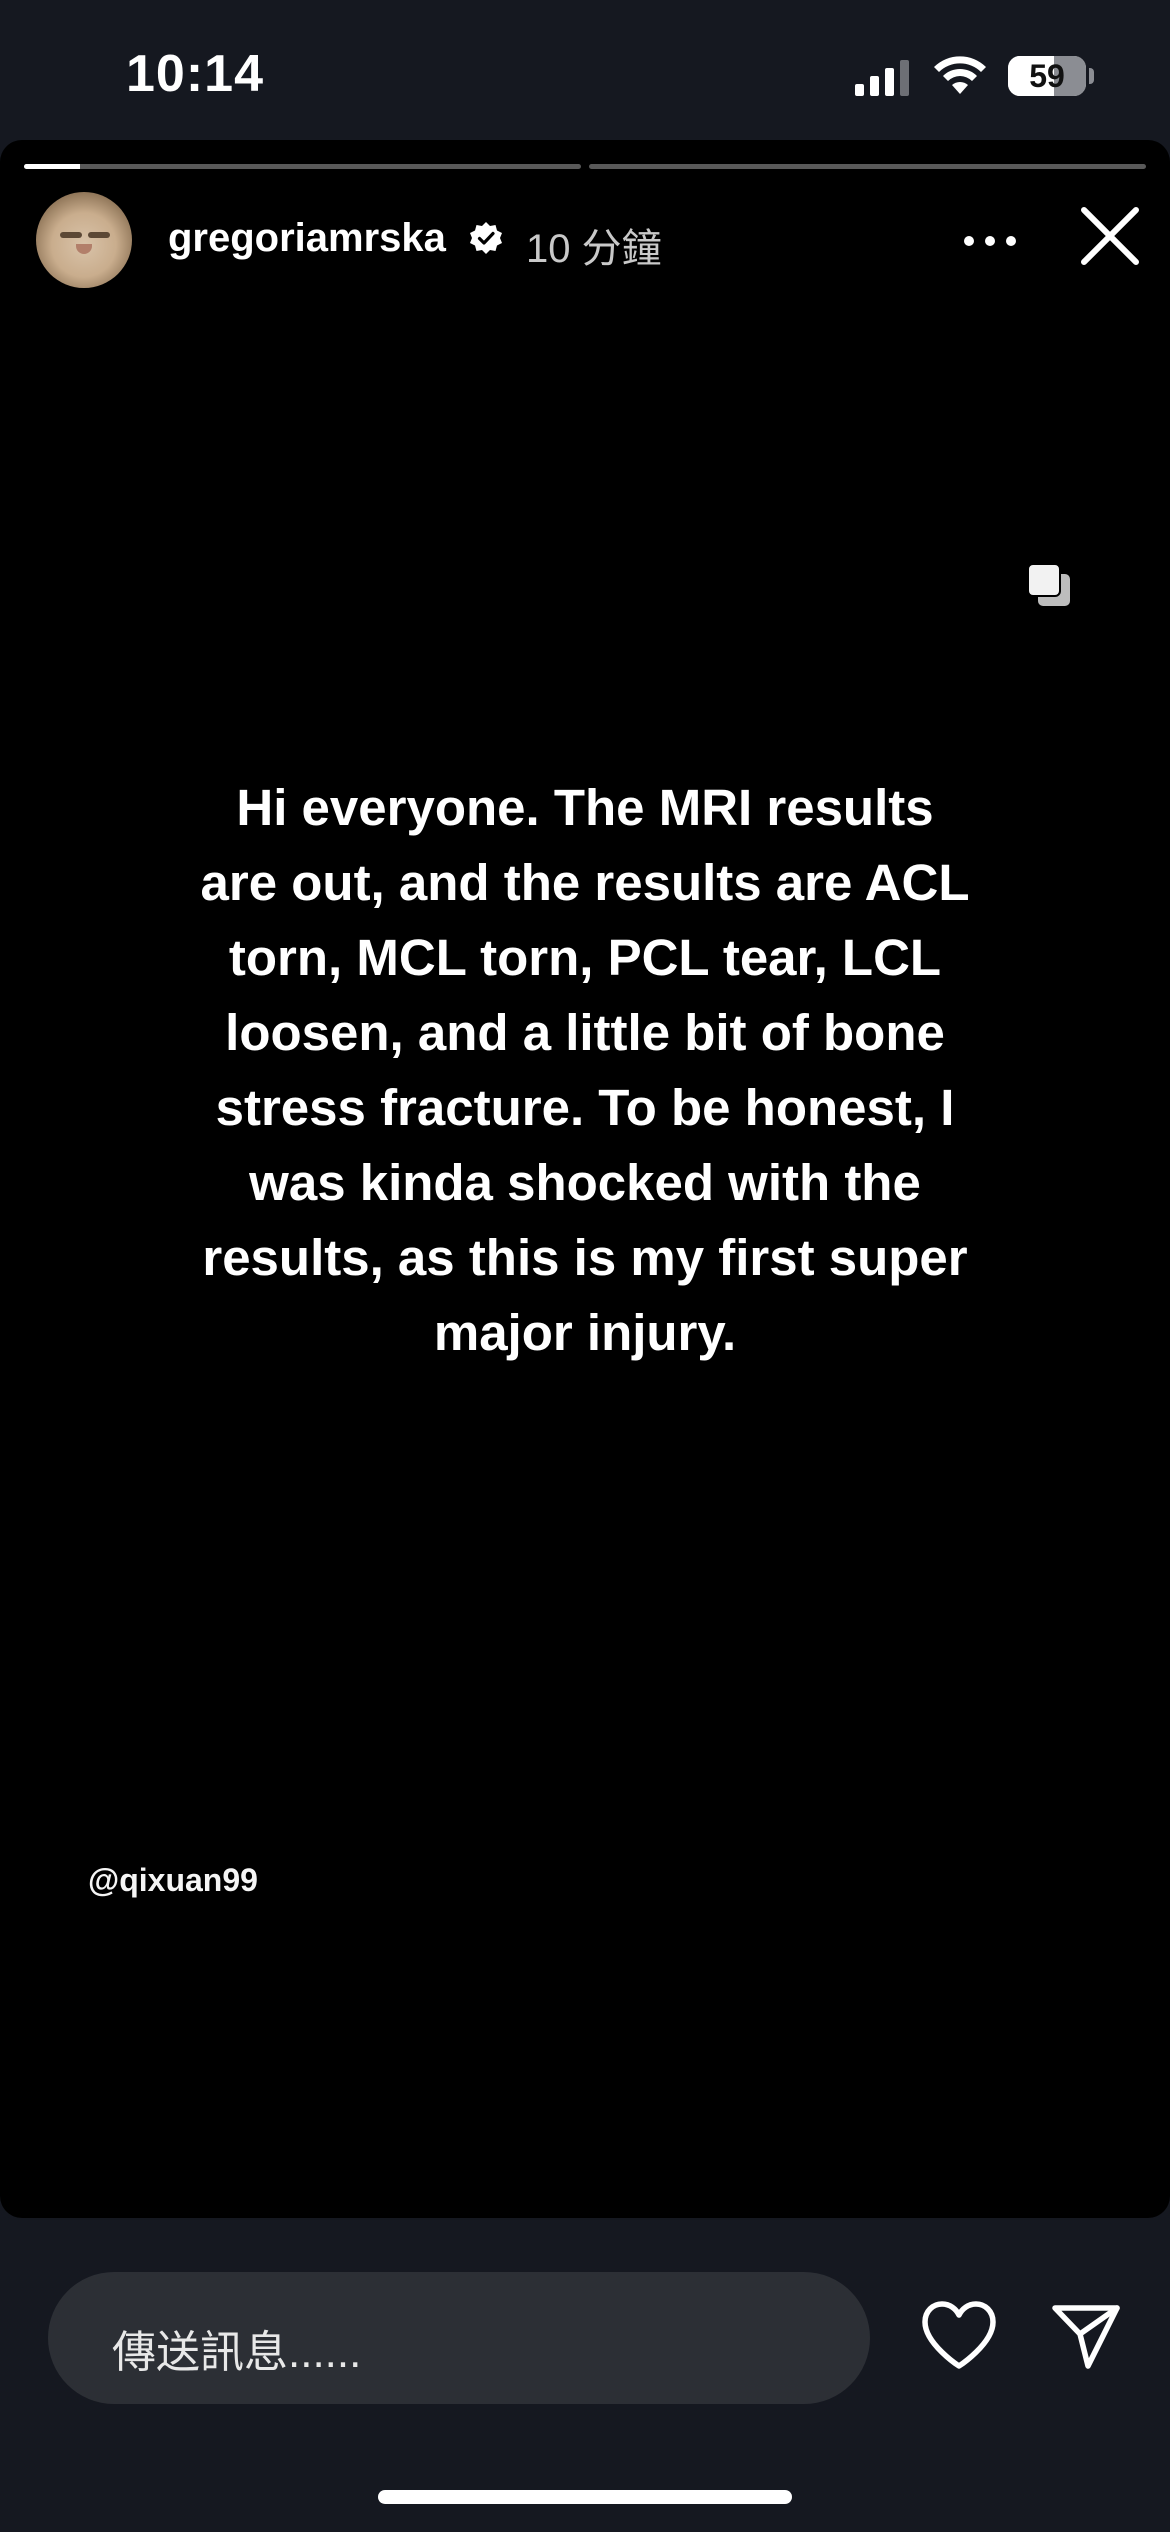  I want to click on avatar, so click(84, 240).